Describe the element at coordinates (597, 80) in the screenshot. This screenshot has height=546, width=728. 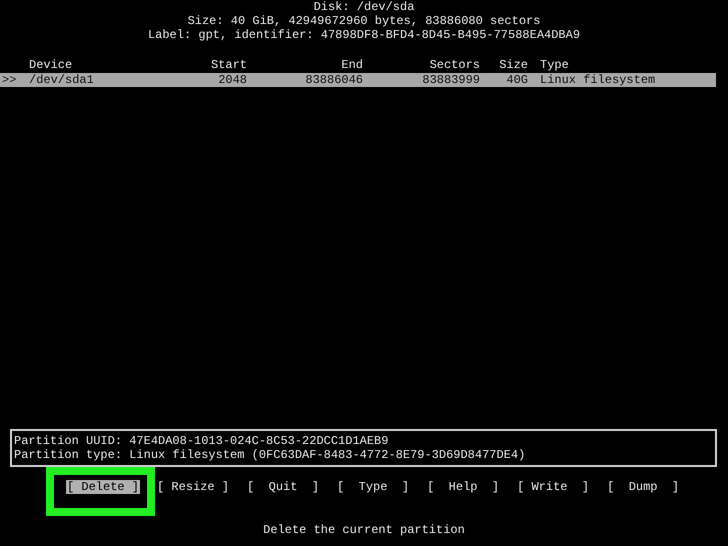
I see `table-cell-text: Linux filesystem` at that location.